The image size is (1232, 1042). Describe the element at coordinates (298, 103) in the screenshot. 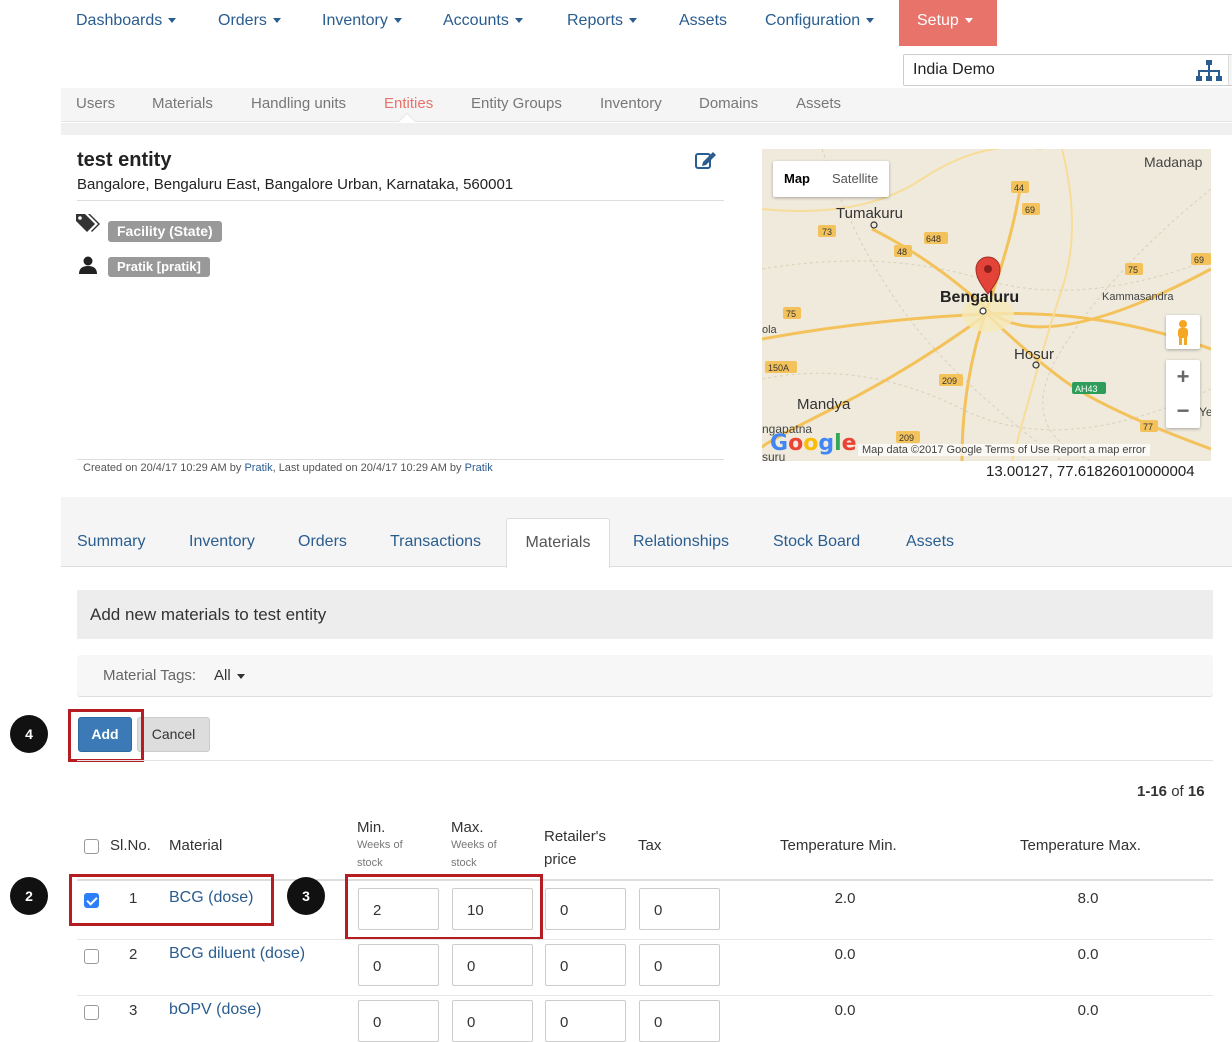

I see `subnav-handling-units: Handling units` at that location.